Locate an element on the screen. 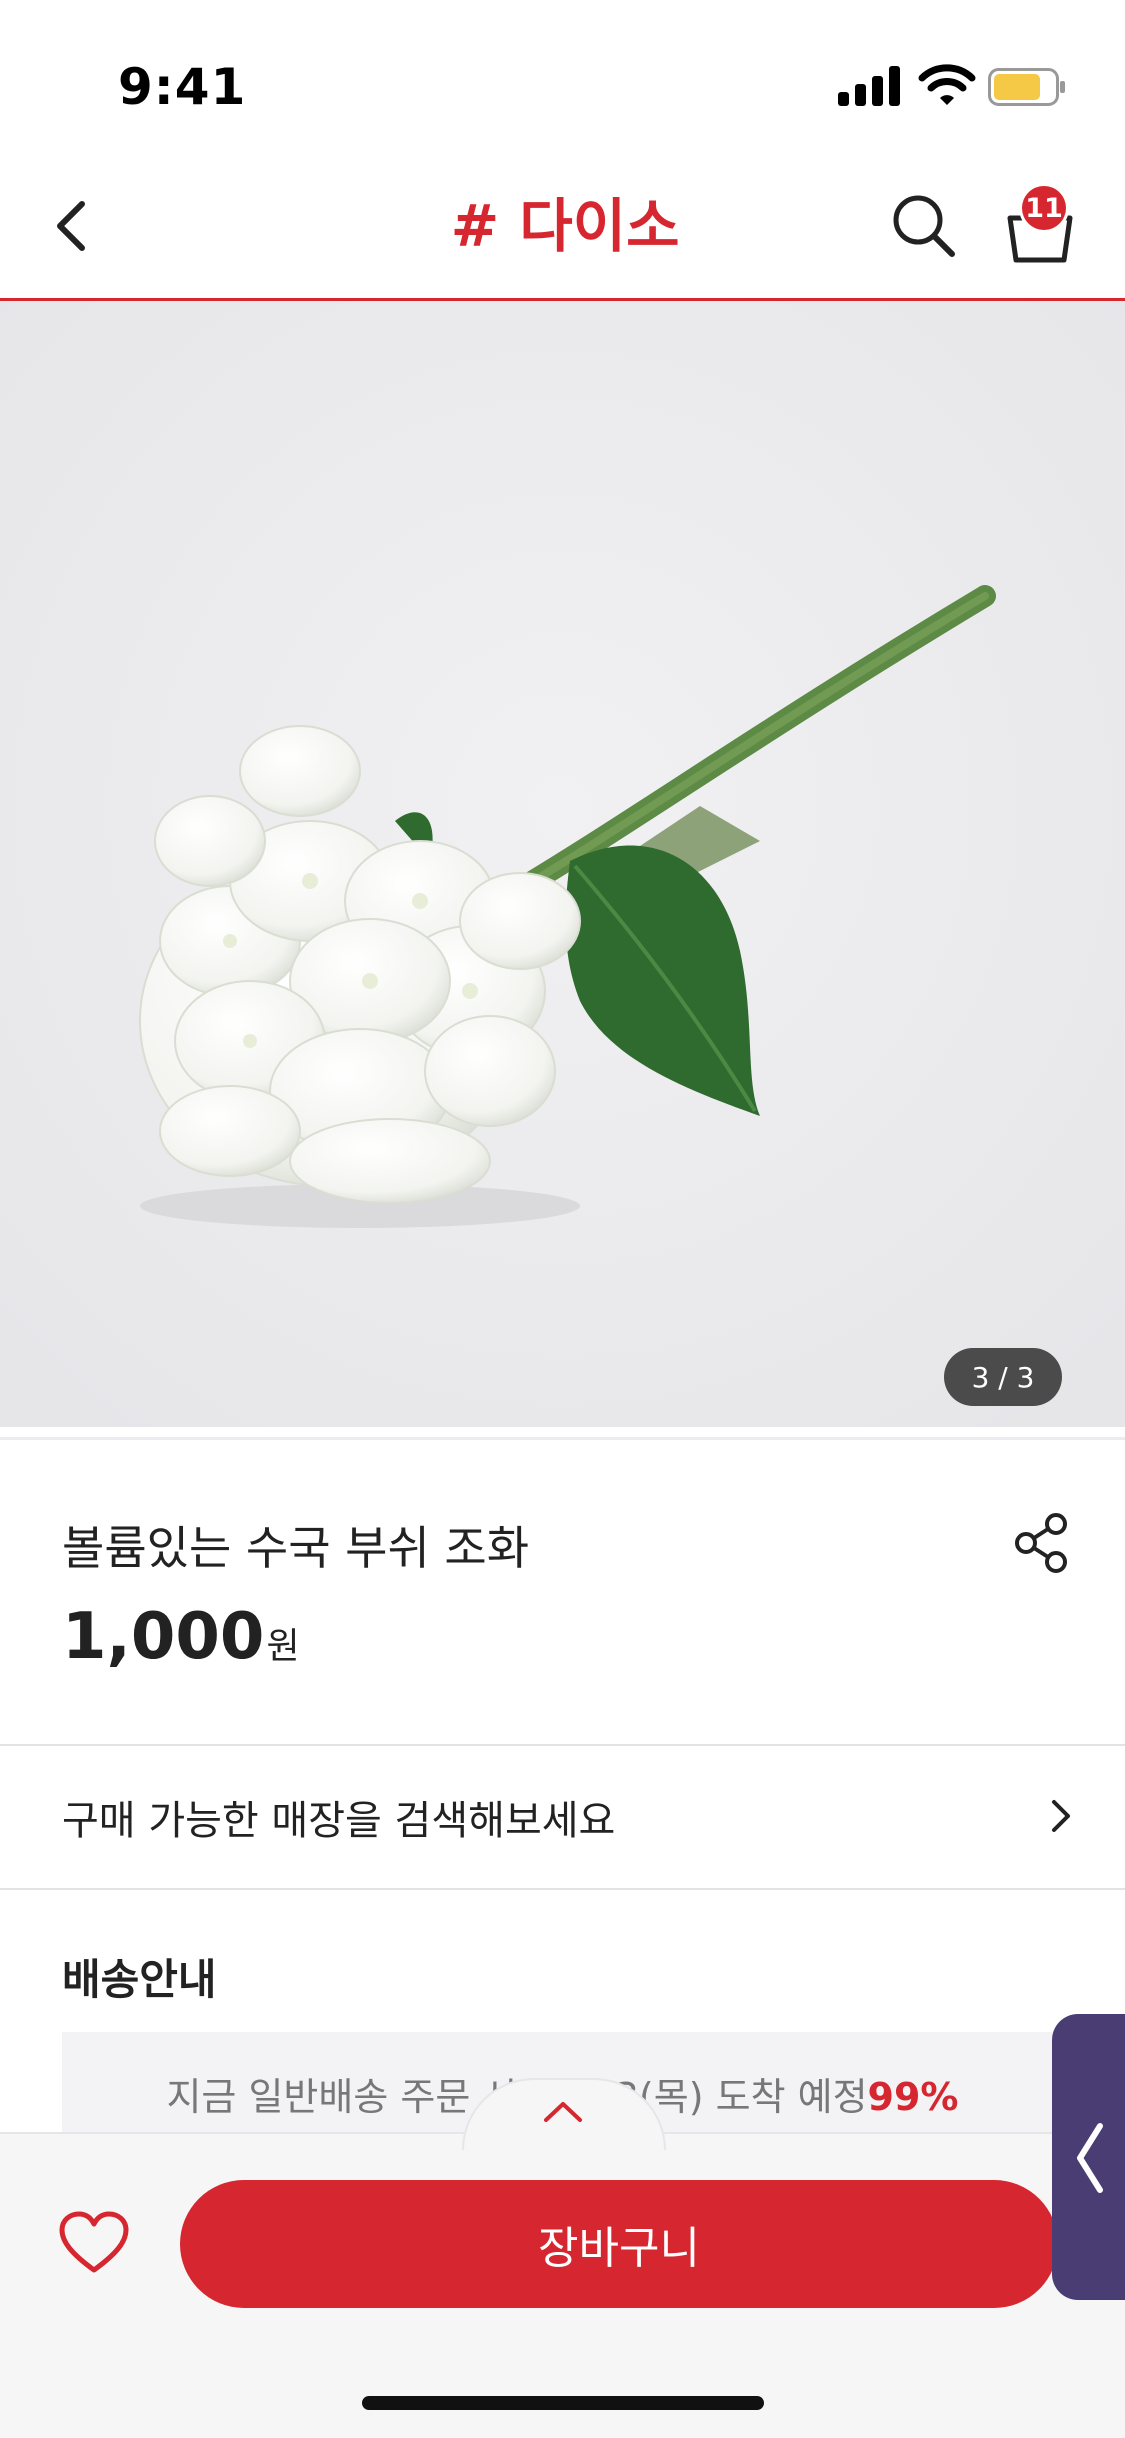 This screenshot has height=2438, width=1125. price-value: 1,000 is located at coordinates (163, 1637).